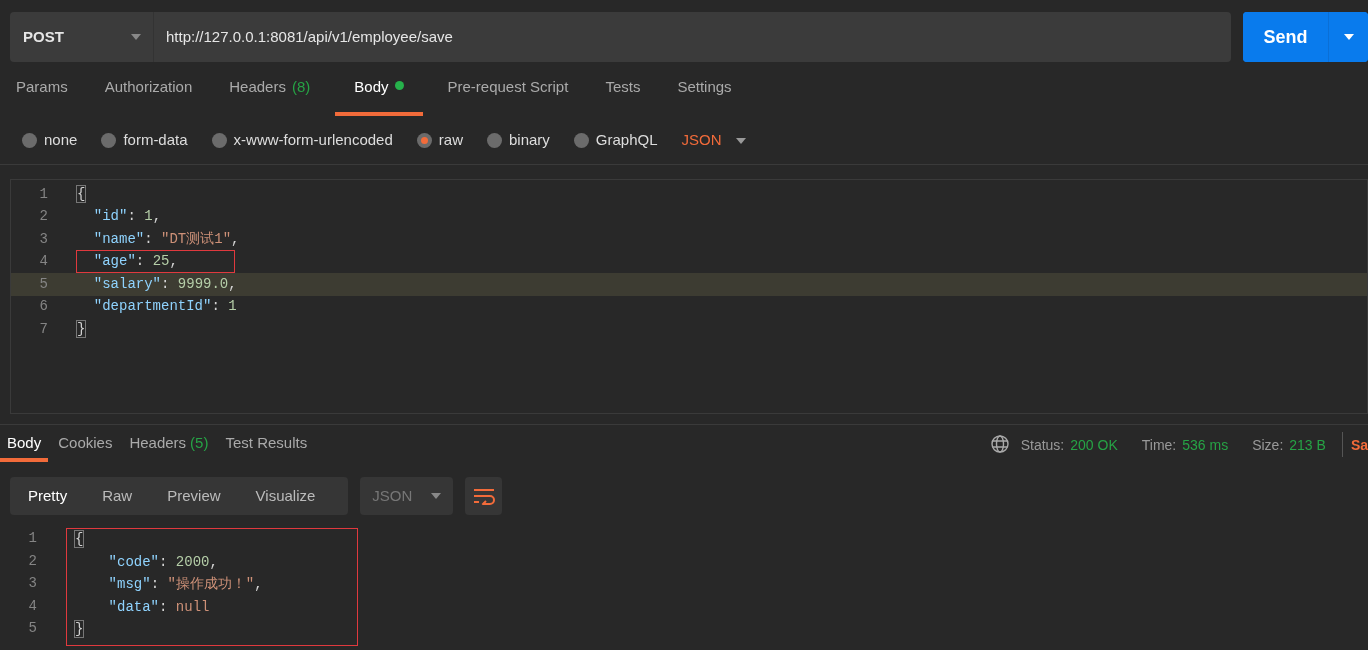  I want to click on globe-icon, so click(999, 444).